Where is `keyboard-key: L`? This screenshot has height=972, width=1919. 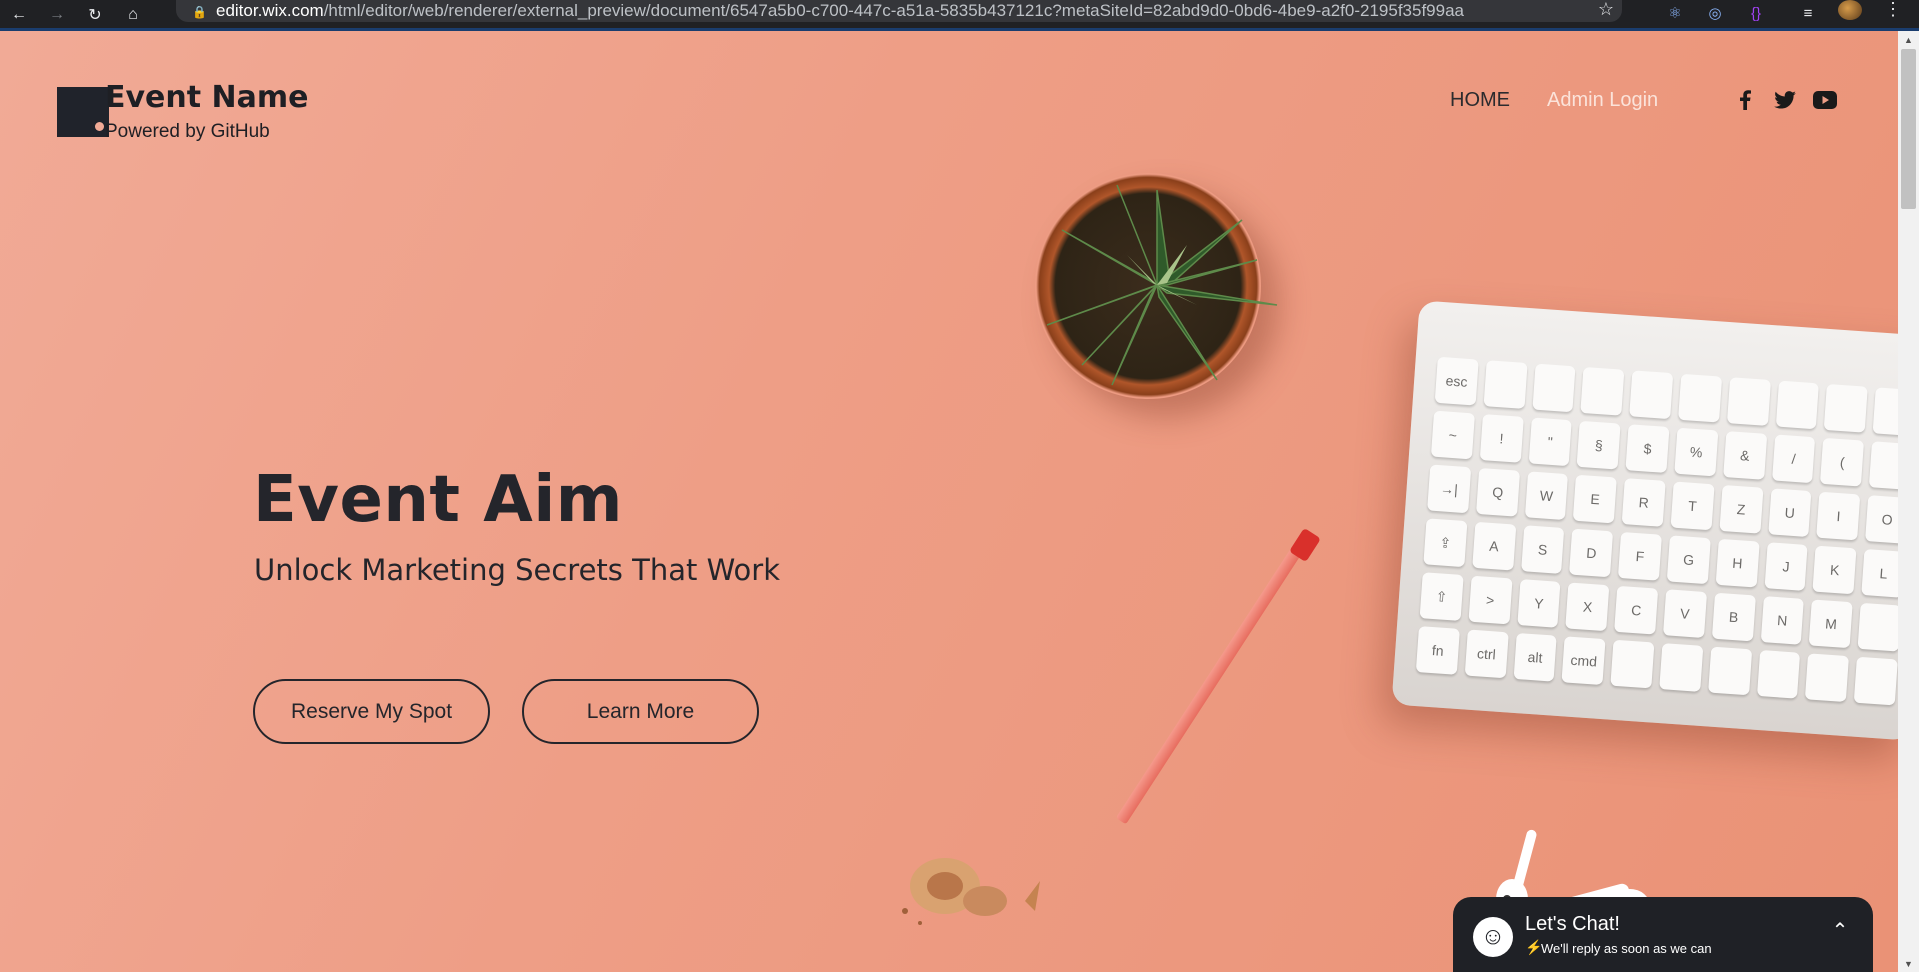 keyboard-key: L is located at coordinates (1879, 573).